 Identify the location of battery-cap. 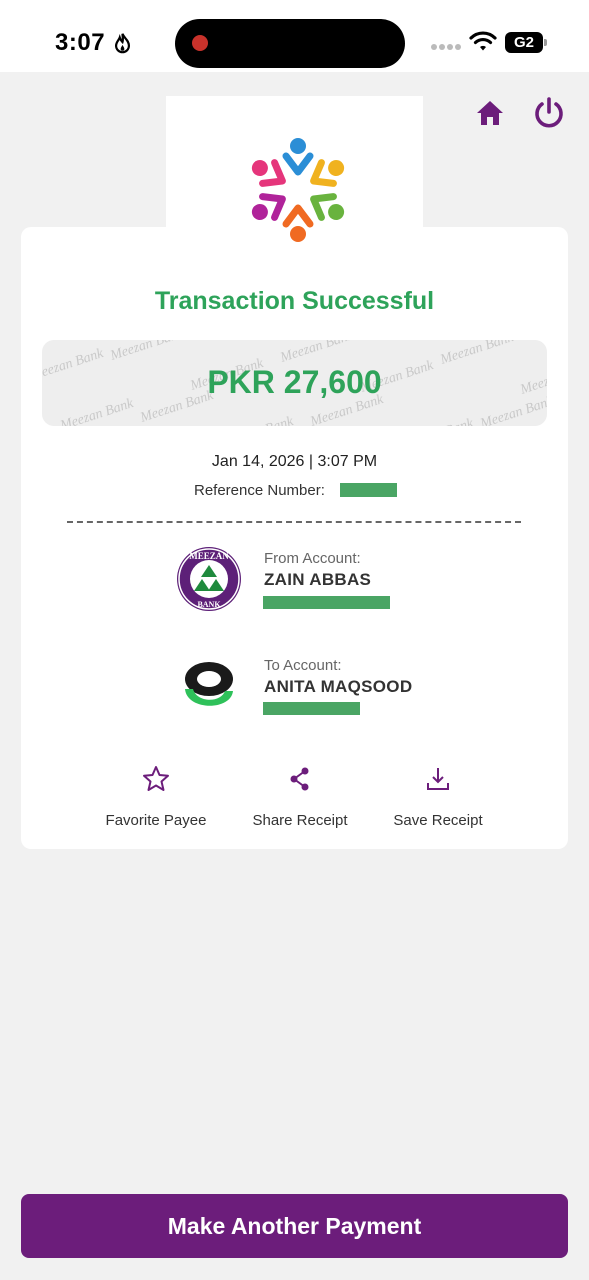
(545, 42).